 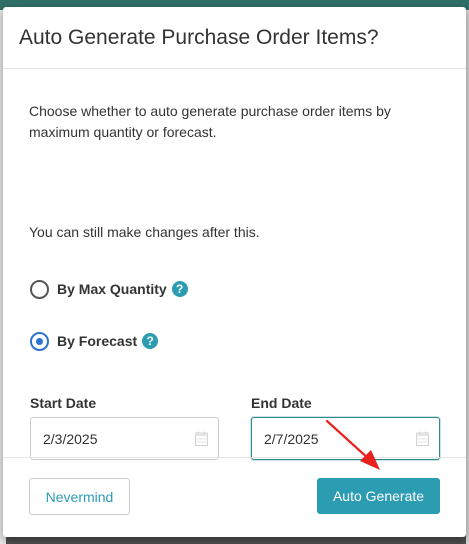 I want to click on nevermind-button: Nevermind, so click(x=79, y=496).